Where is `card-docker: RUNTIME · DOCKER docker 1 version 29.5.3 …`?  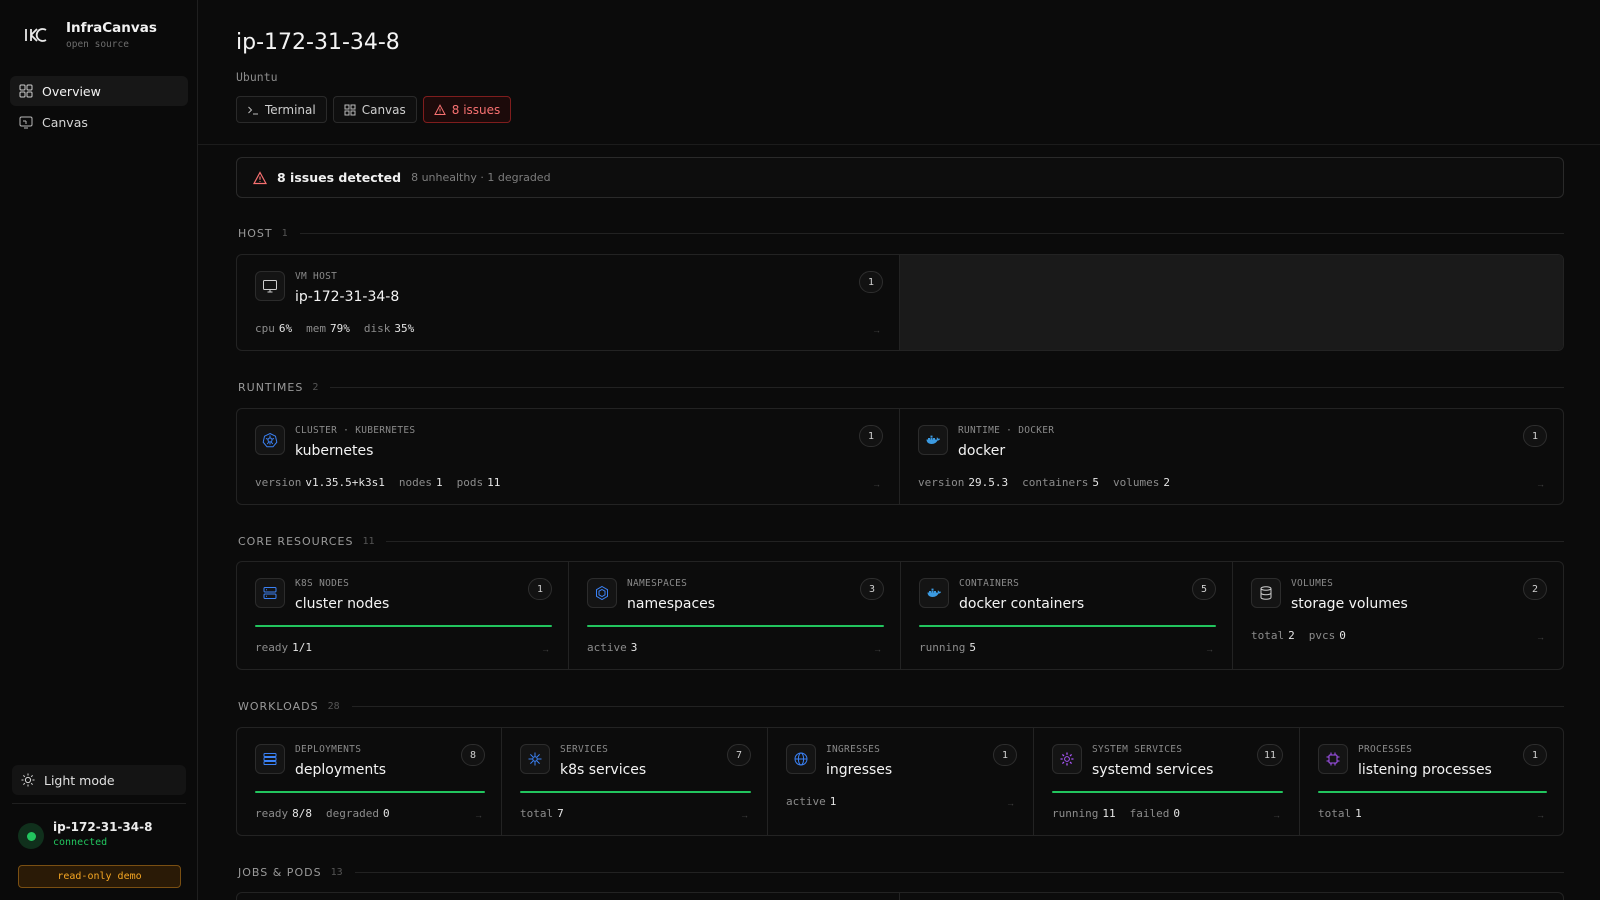
card-docker: RUNTIME · DOCKER docker 1 version 29.5.3 … is located at coordinates (1231, 456).